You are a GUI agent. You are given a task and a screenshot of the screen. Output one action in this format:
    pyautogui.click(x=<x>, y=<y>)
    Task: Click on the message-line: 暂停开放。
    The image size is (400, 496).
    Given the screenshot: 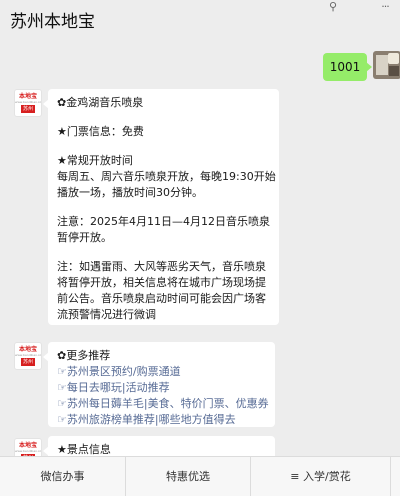 What is the action you would take?
    pyautogui.click(x=84, y=237)
    